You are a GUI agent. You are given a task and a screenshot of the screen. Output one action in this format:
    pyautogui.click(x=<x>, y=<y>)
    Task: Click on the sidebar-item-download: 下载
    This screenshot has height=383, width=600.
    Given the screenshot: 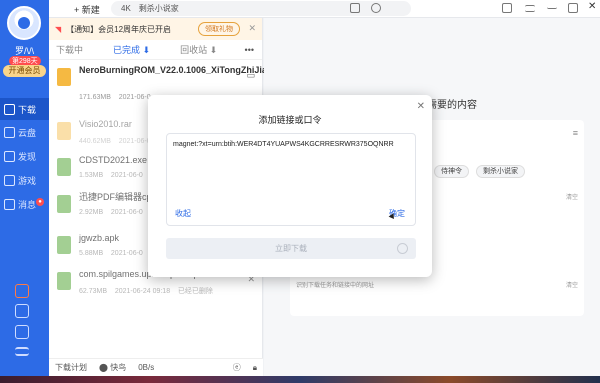 What is the action you would take?
    pyautogui.click(x=24, y=109)
    